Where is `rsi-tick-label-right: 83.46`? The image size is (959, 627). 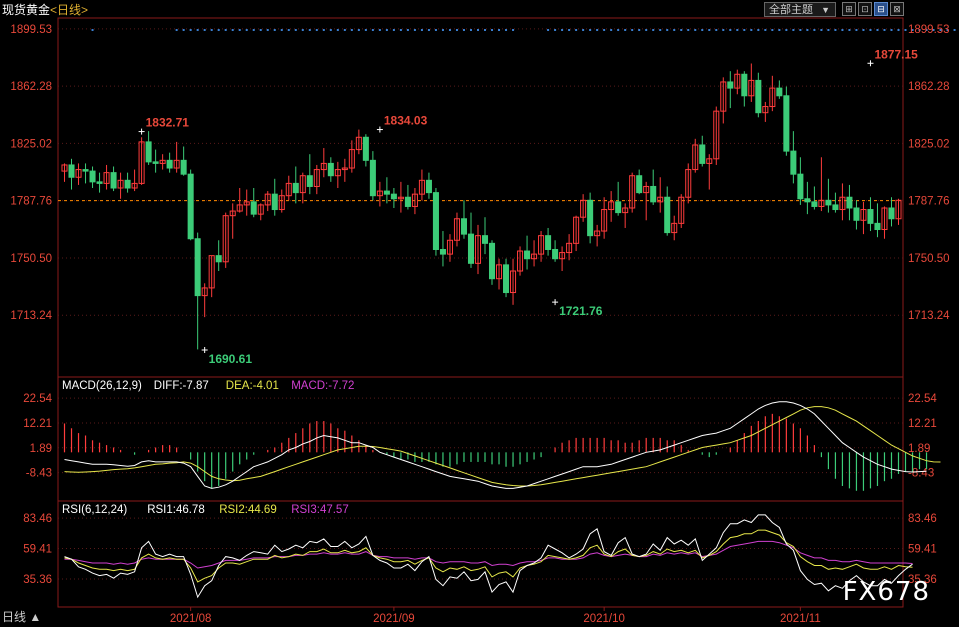
rsi-tick-label-right: 83.46 is located at coordinates (922, 519).